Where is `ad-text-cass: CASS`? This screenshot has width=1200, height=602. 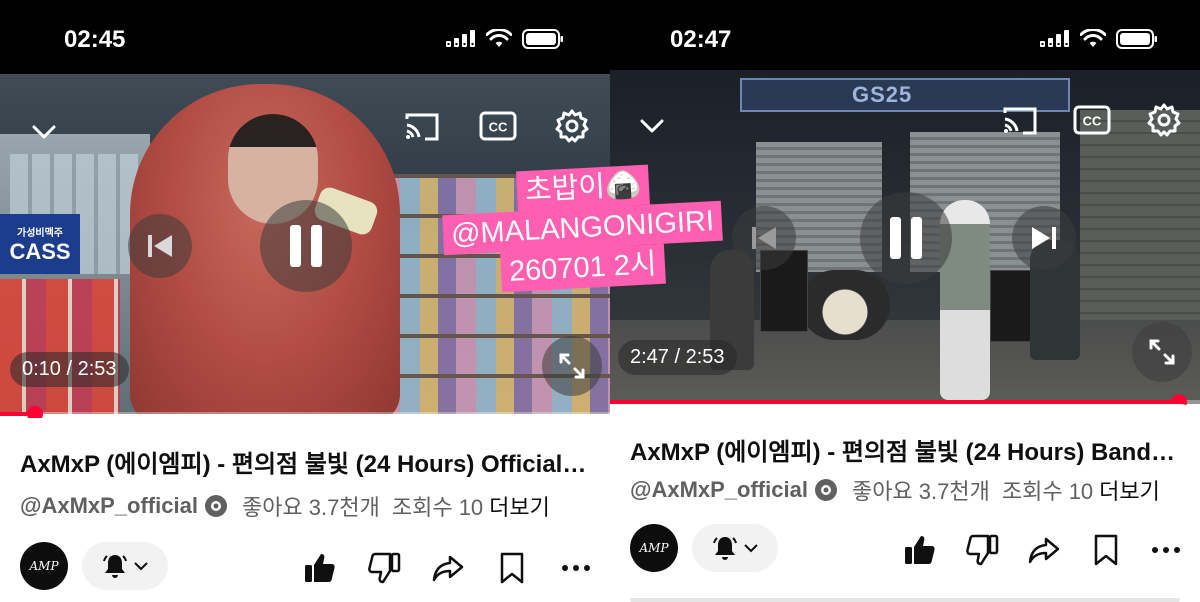
ad-text-cass: CASS is located at coordinates (40, 251).